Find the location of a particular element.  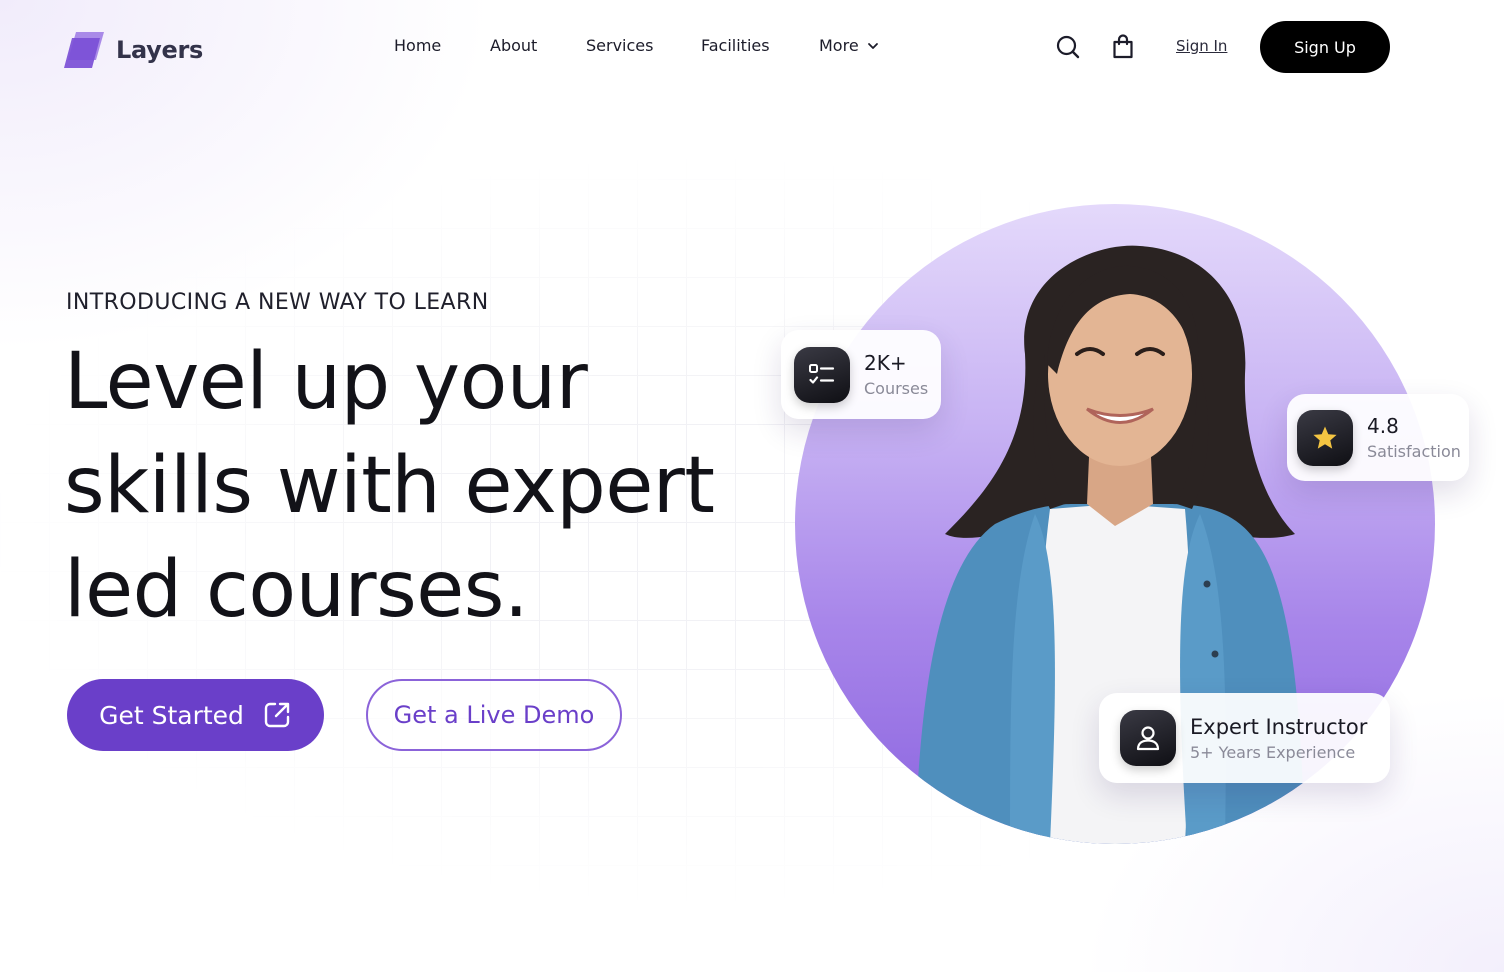

courses-value: 2K+ is located at coordinates (885, 363).